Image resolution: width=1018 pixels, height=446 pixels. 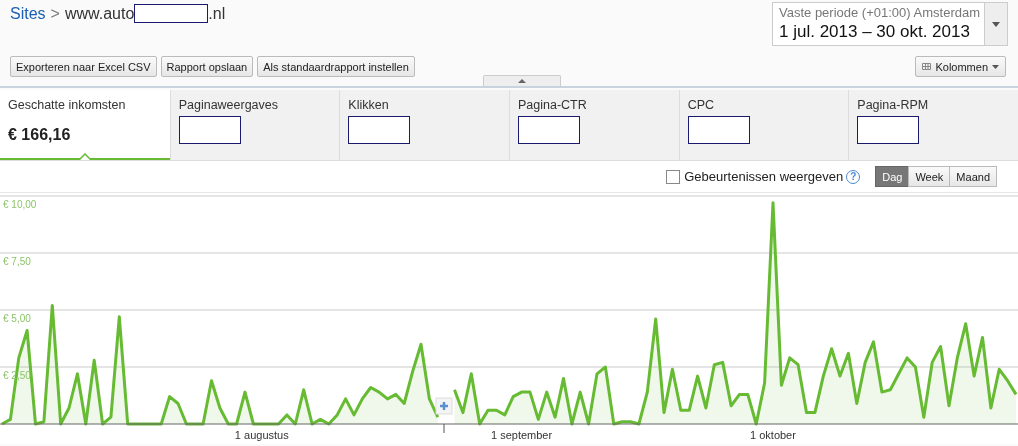 What do you see at coordinates (254, 125) in the screenshot?
I see `metric-tab: Paginaweergaves` at bounding box center [254, 125].